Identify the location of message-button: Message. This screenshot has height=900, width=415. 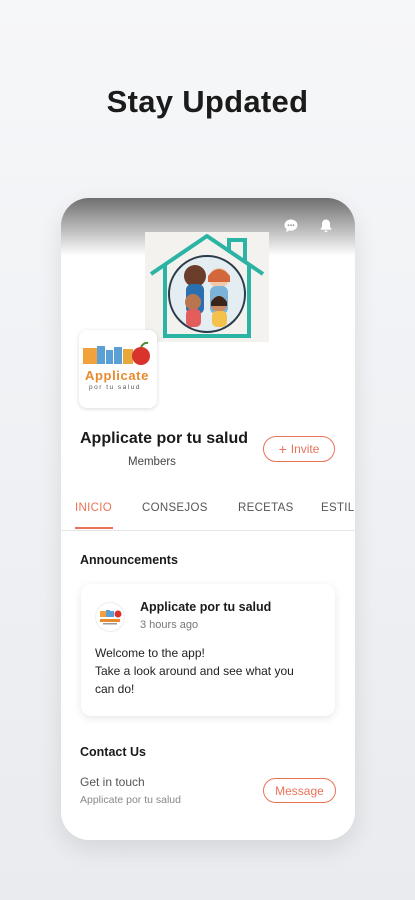
(299, 790).